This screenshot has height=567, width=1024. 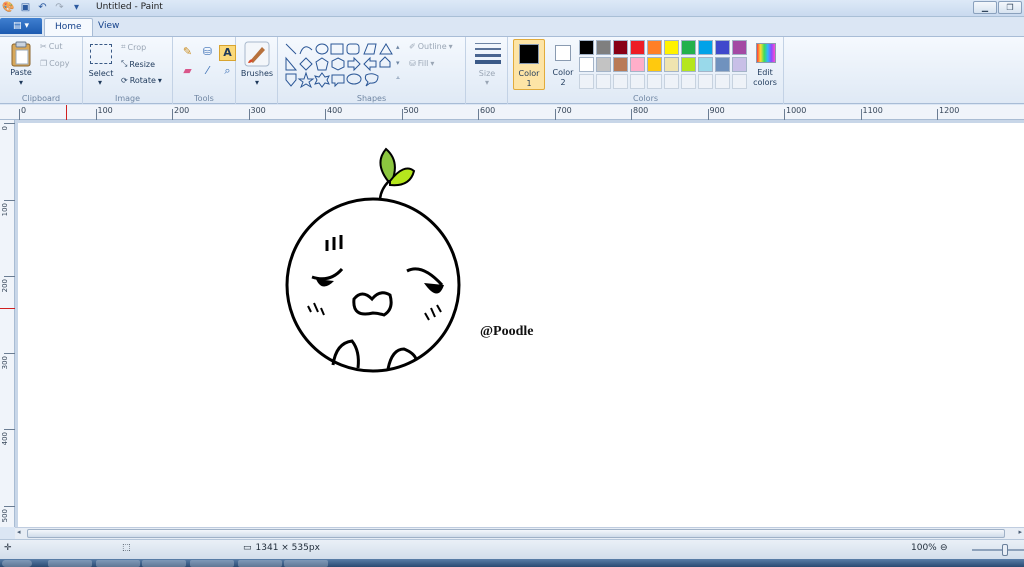 What do you see at coordinates (306, 563) in the screenshot?
I see `taskbar-item-paint` at bounding box center [306, 563].